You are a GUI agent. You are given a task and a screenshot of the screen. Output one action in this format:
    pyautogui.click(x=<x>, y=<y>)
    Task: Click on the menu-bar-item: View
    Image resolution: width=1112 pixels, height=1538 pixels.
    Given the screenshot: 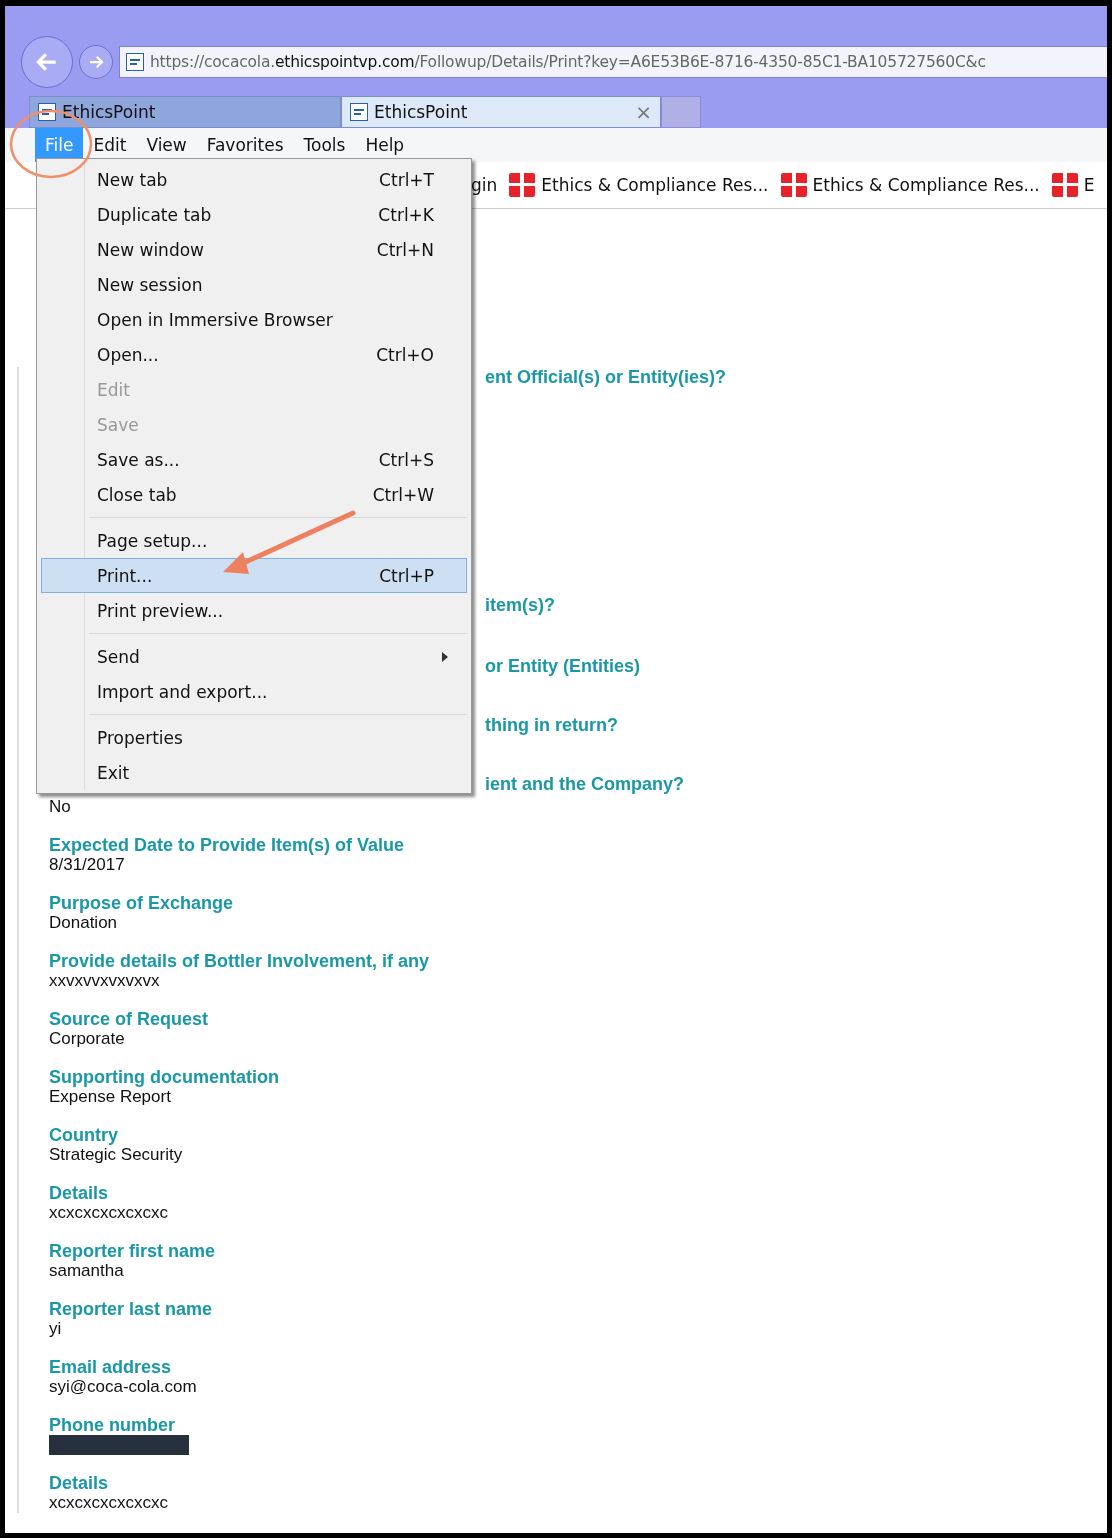 What is the action you would take?
    pyautogui.click(x=166, y=145)
    